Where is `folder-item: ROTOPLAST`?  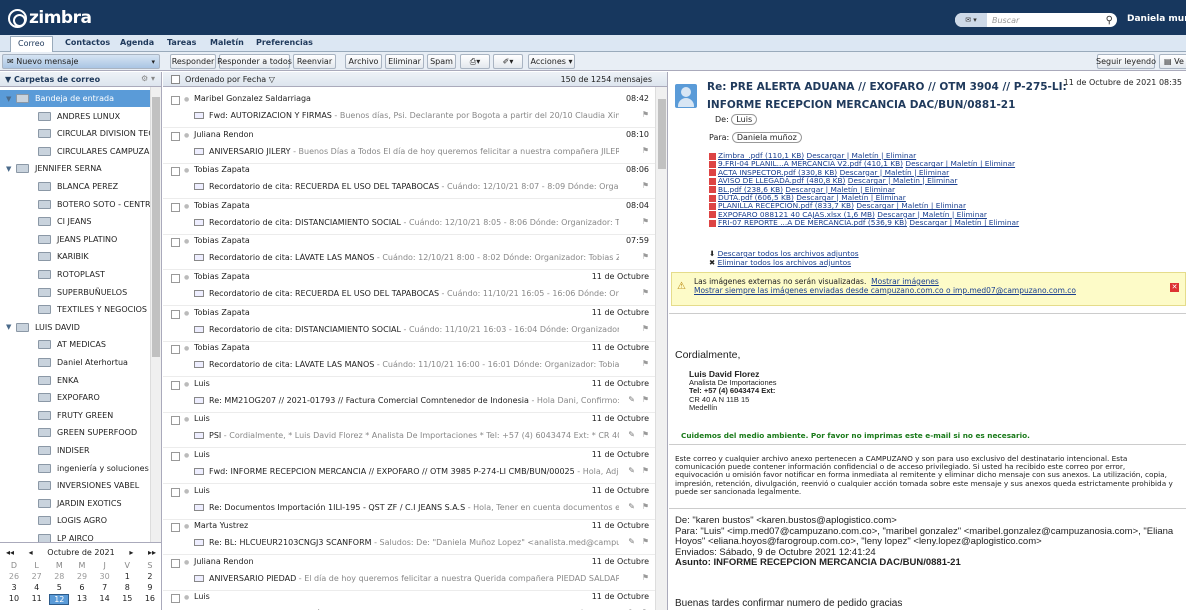
folder-item: ROTOPLAST is located at coordinates (75, 274).